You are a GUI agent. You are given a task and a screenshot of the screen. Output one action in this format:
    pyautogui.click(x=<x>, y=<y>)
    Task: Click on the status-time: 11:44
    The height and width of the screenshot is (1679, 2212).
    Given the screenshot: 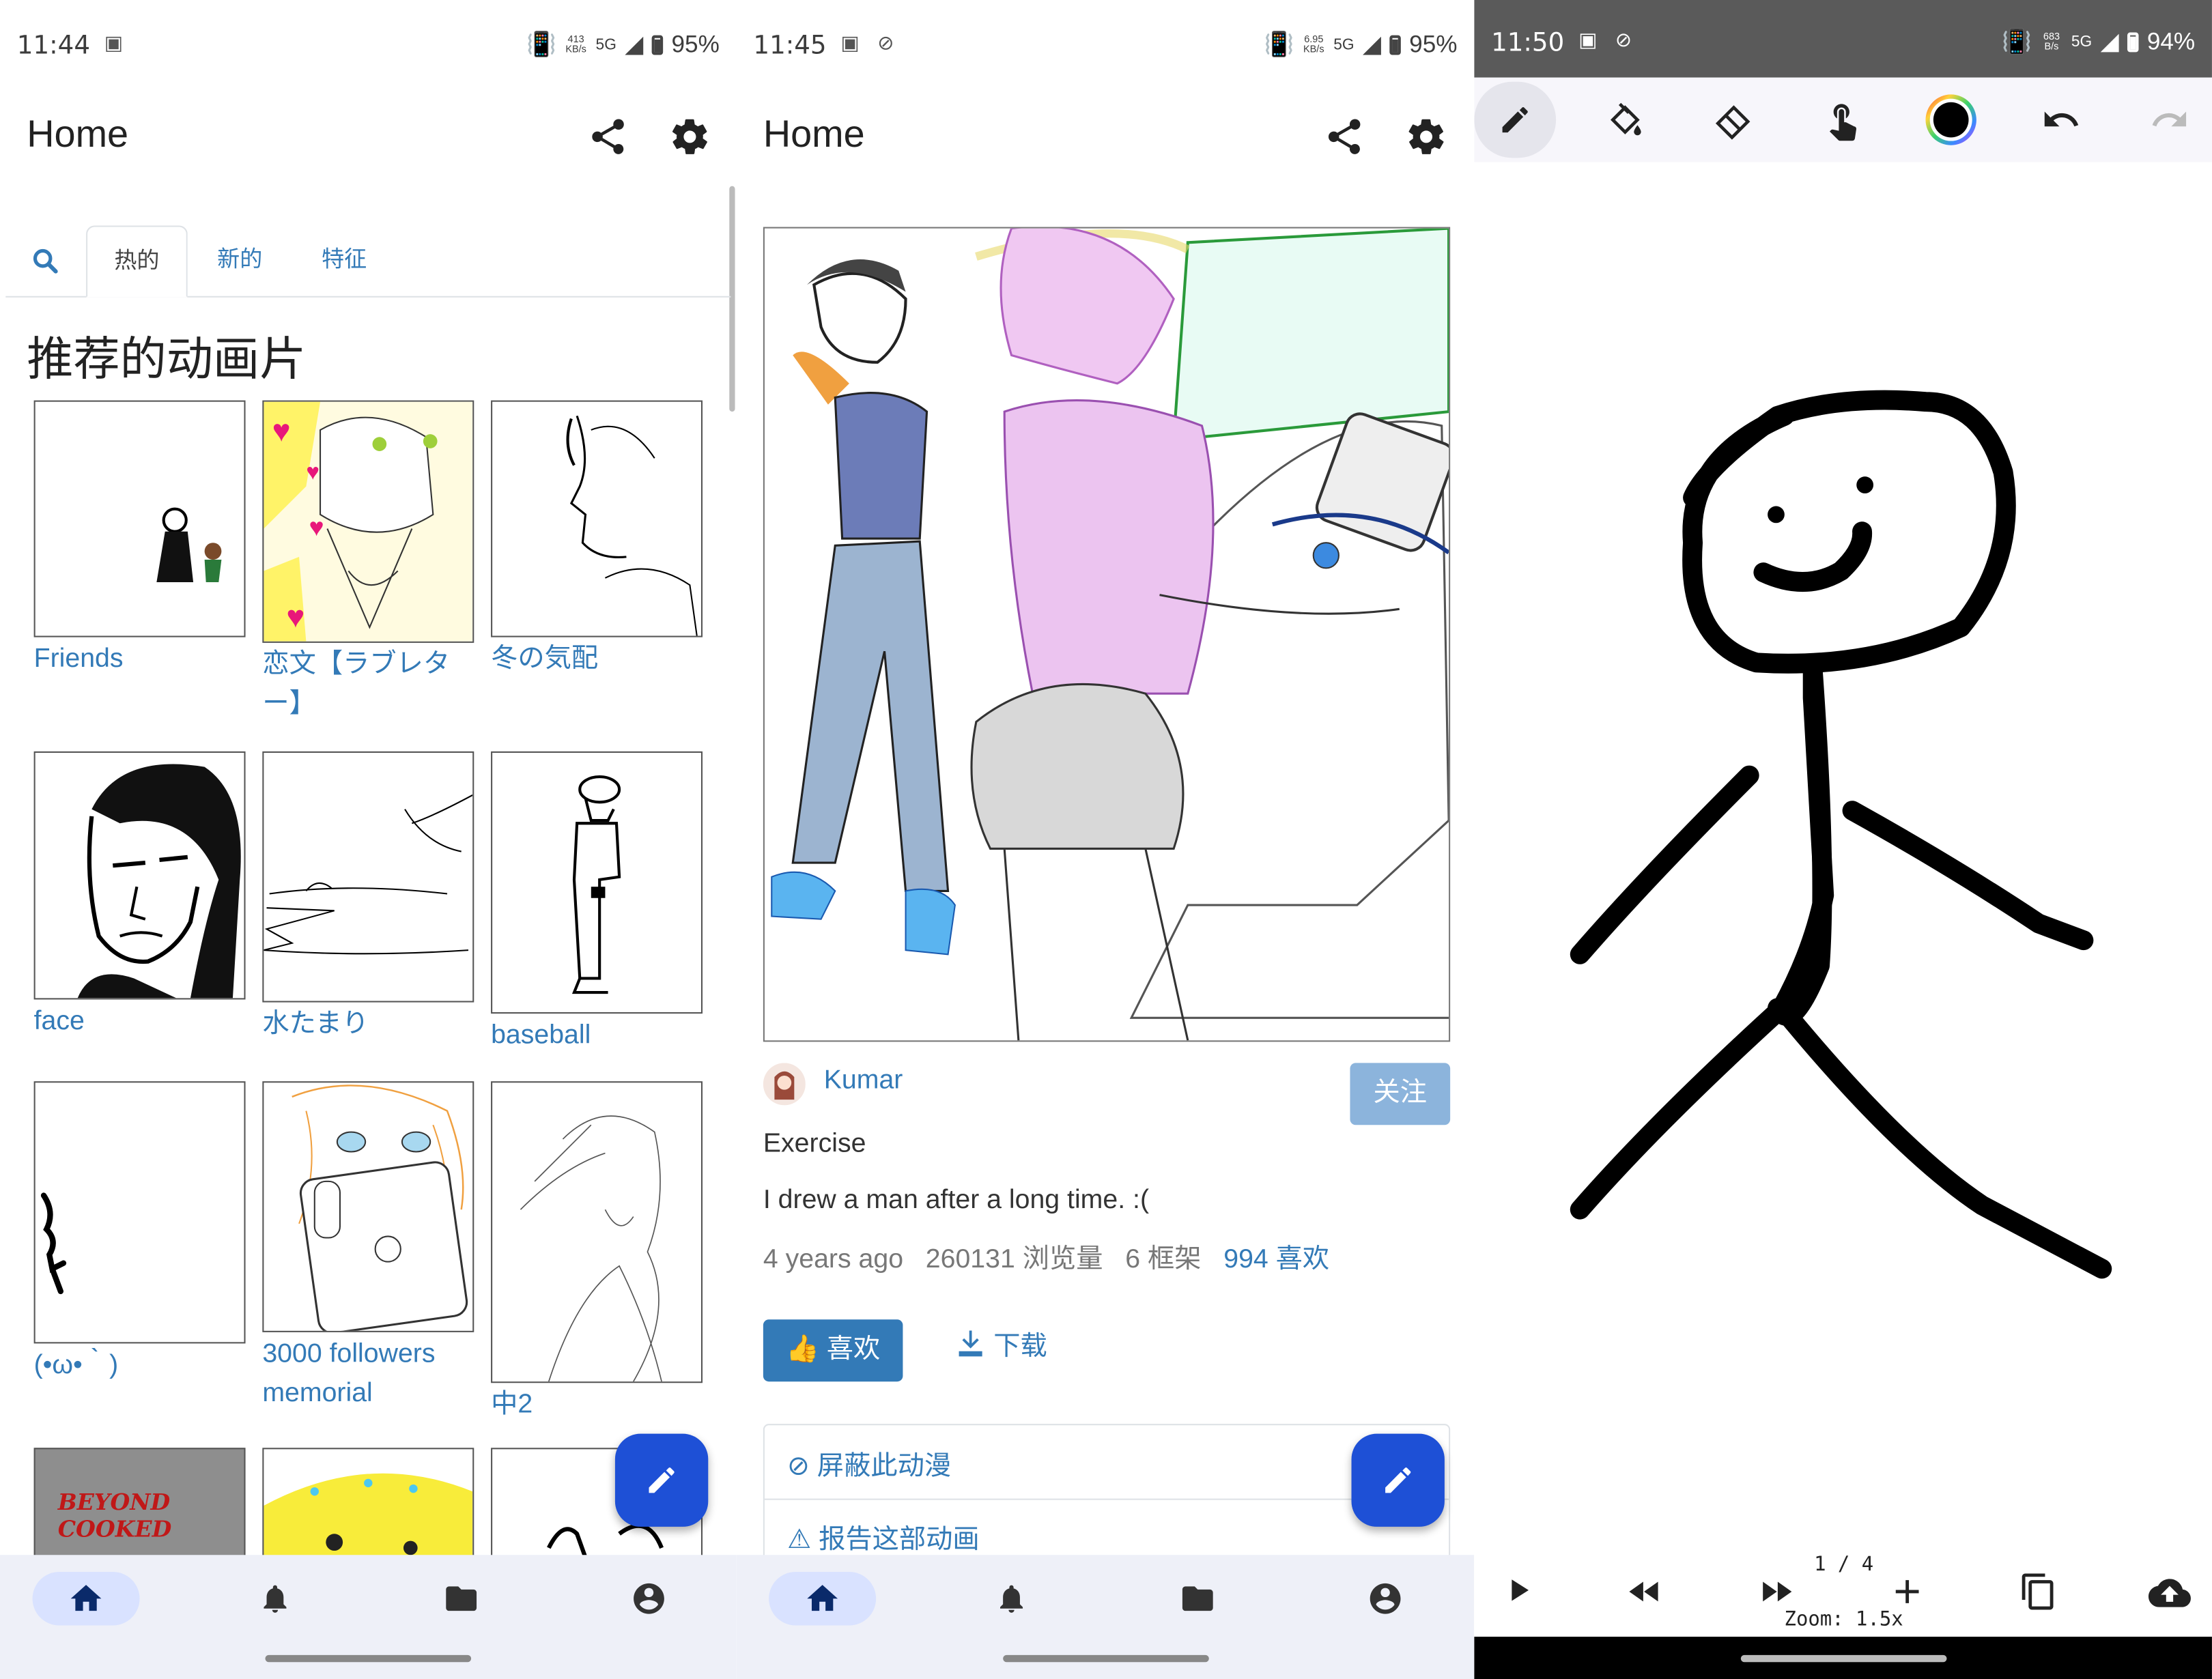 What is the action you would take?
    pyautogui.click(x=53, y=46)
    